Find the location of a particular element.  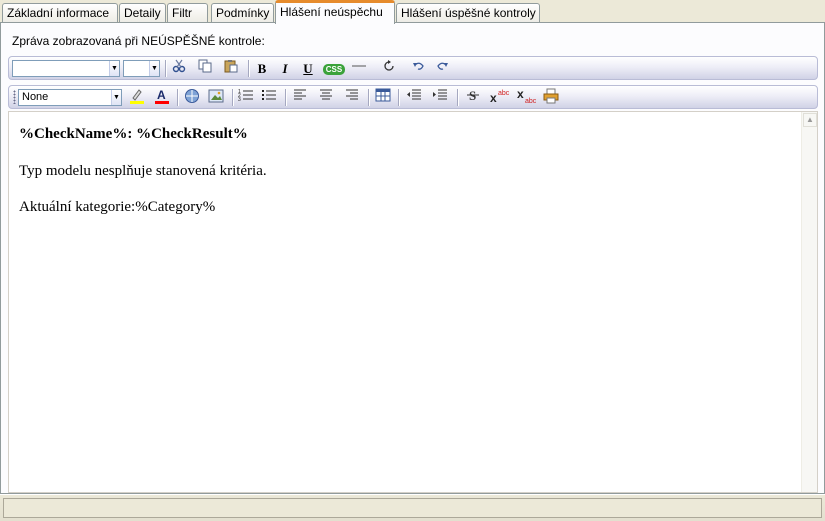

status-bar is located at coordinates (412, 507).